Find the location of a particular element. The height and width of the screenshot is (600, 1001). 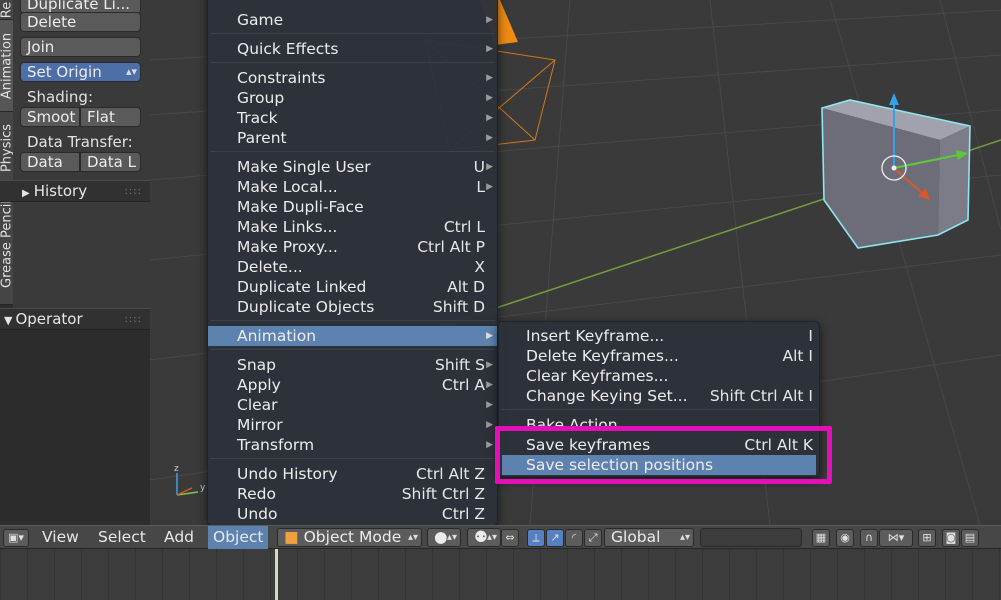

menu-item-track: Track ▶ is located at coordinates (352, 118).